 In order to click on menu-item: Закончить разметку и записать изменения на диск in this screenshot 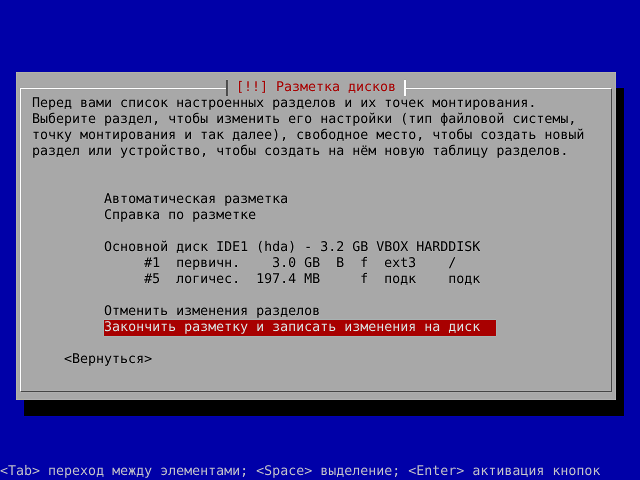, I will do `click(300, 328)`.